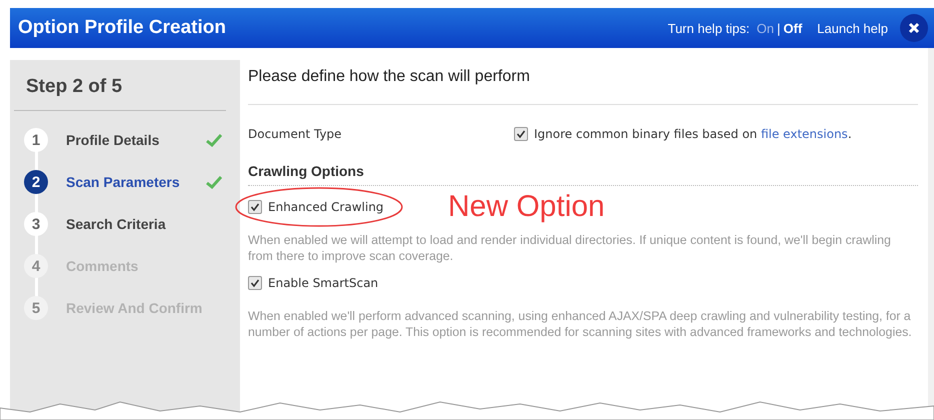 This screenshot has width=934, height=420. Describe the element at coordinates (570, 248) in the screenshot. I see `option-description: When enabled we will attempt to load and render individual directories. If unique content is found, we'll begin crawling from there to improve scan coverage.` at that location.